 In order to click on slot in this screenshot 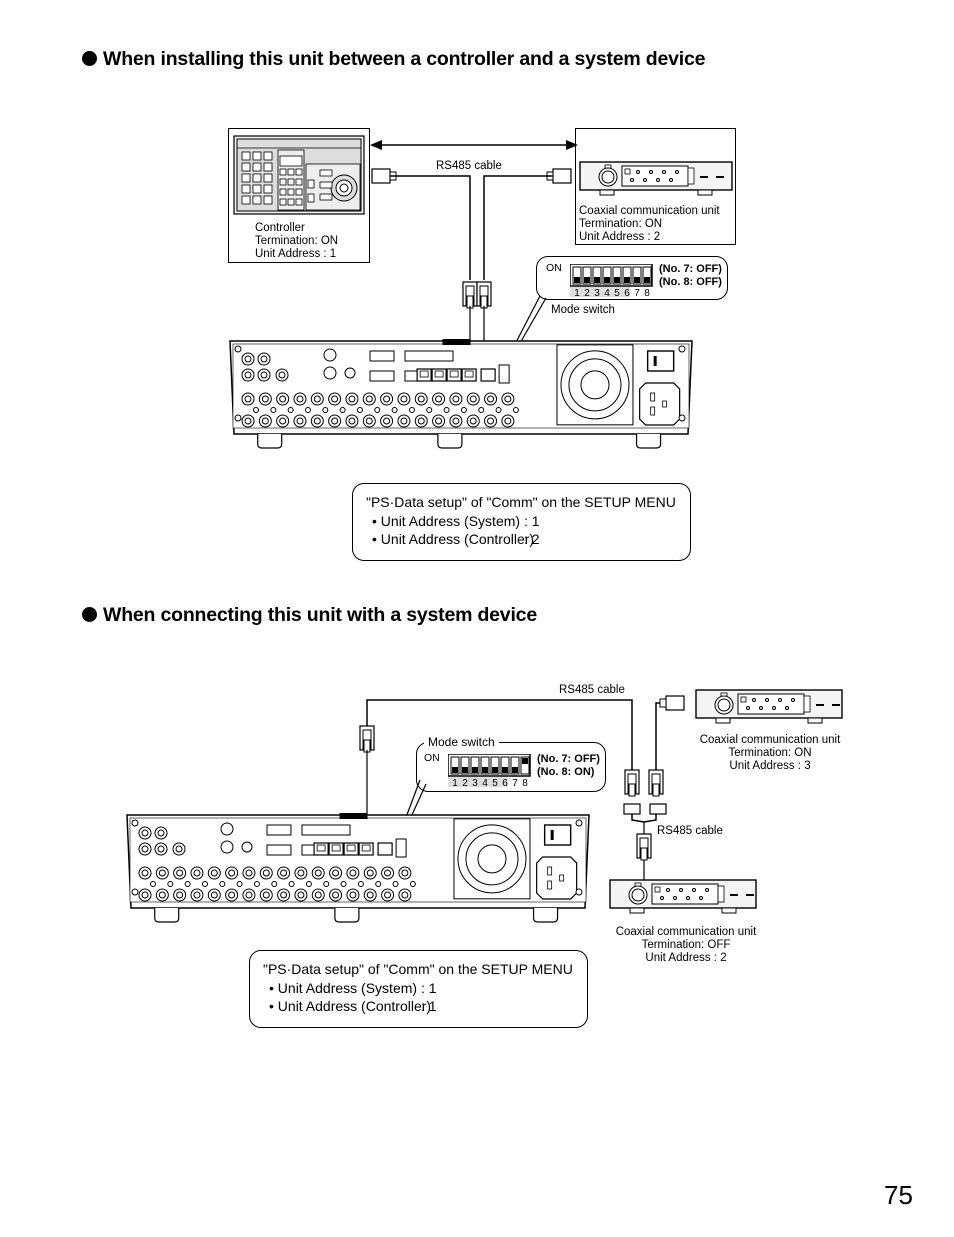, I will do `click(807, 704)`.